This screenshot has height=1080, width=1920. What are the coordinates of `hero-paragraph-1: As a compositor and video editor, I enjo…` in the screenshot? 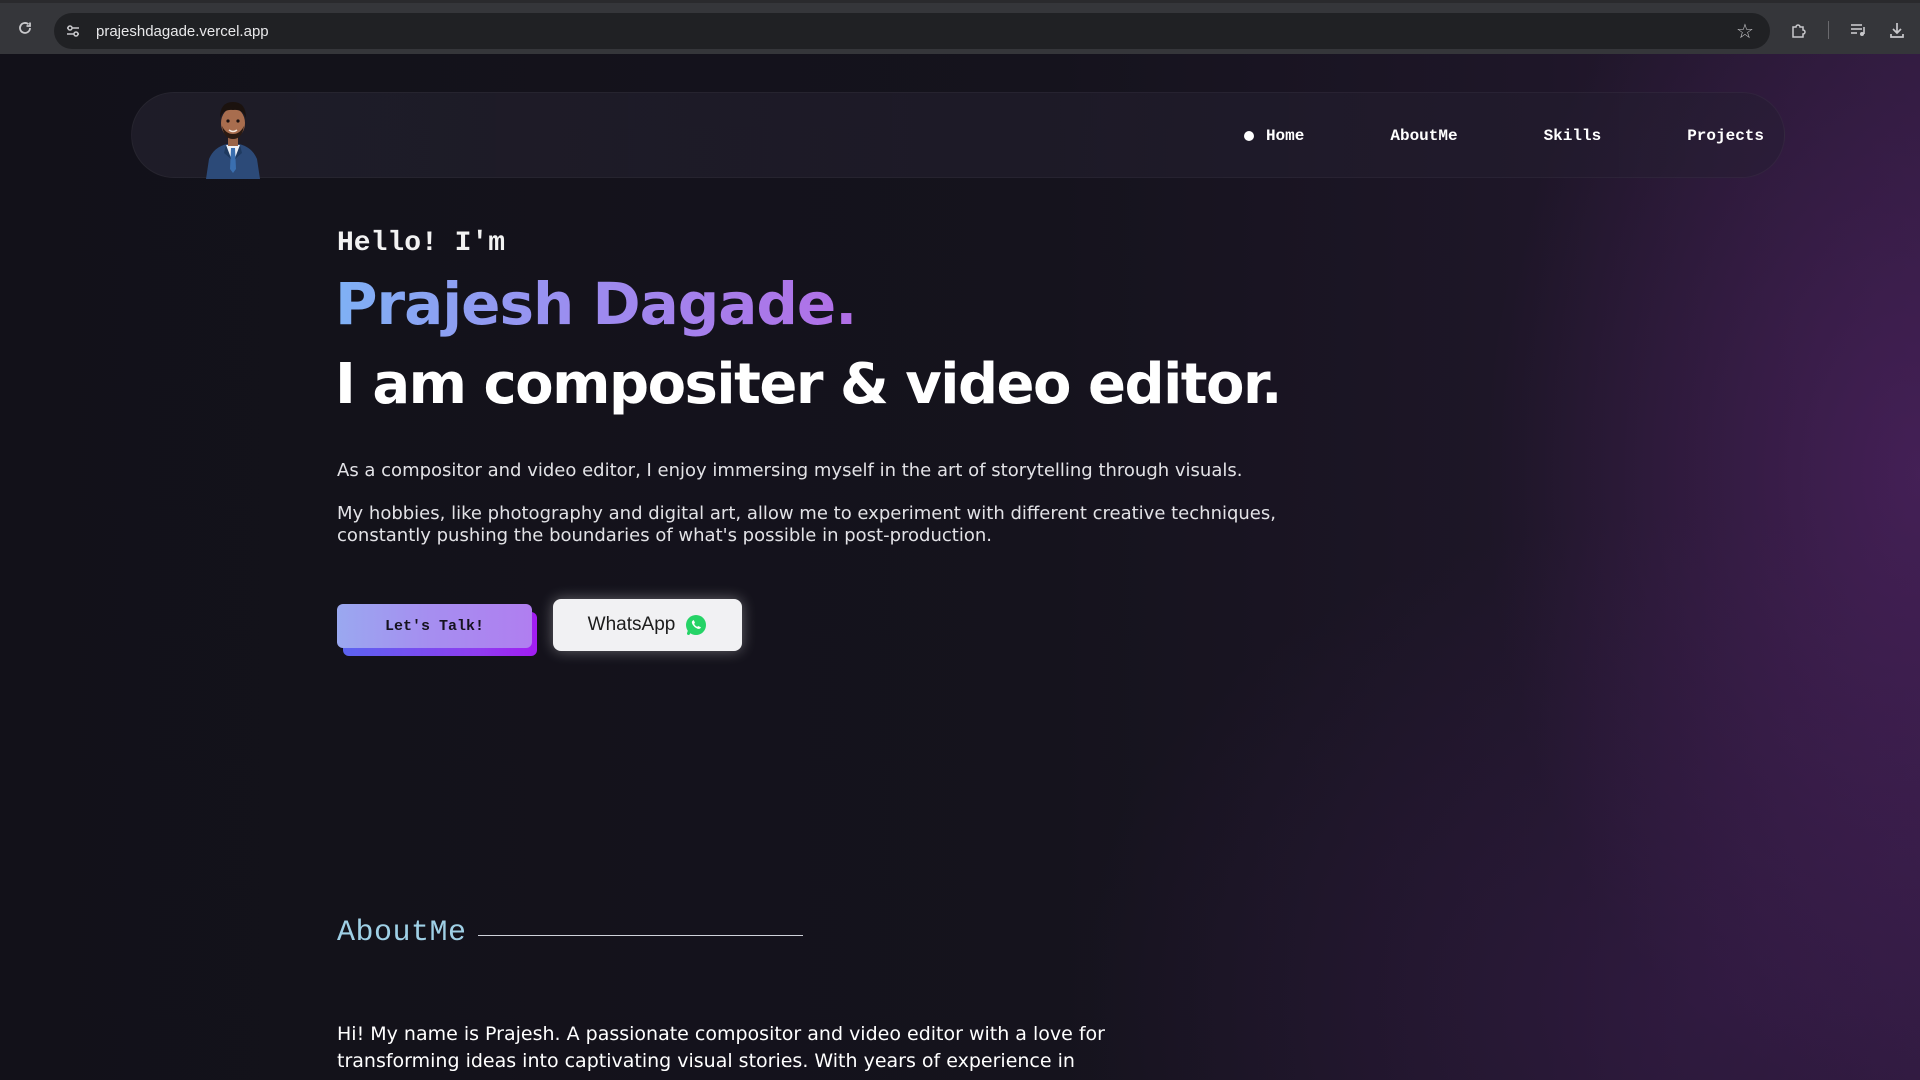 It's located at (790, 470).